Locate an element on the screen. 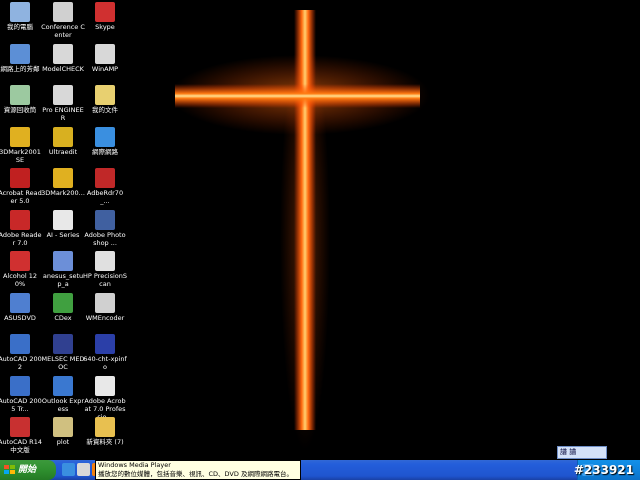 This screenshot has height=480, width=640. desktop-icon-label: 我的電腦 is located at coordinates (20, 27).